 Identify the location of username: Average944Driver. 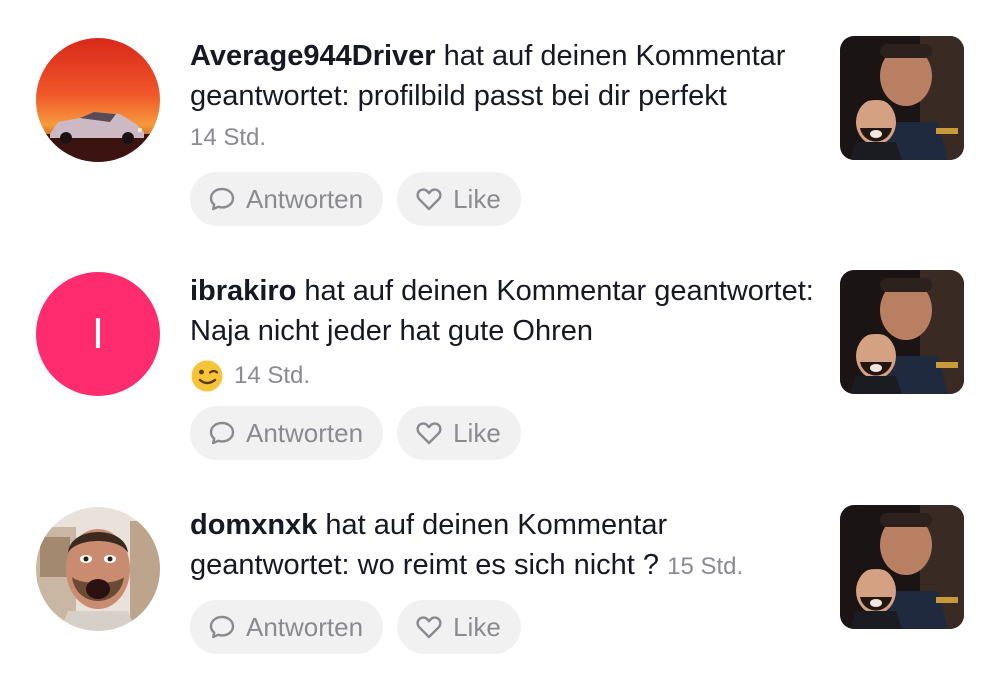
(313, 56).